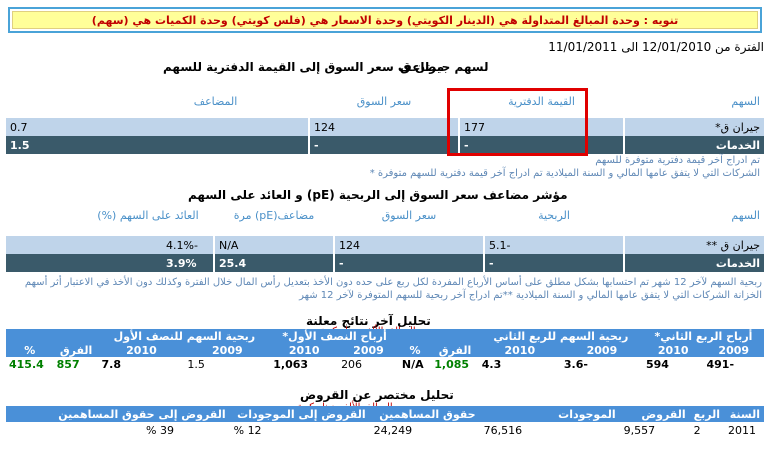  I want to click on pb-stock-multiple: 0.7, so click(157, 127).